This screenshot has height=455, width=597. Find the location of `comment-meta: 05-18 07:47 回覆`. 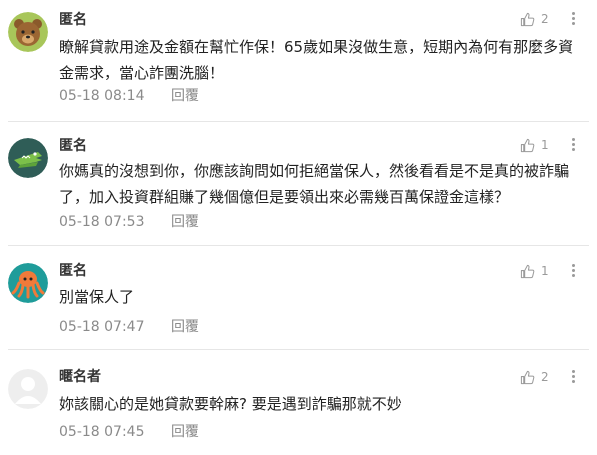

comment-meta: 05-18 07:47 回覆 is located at coordinates (129, 327).